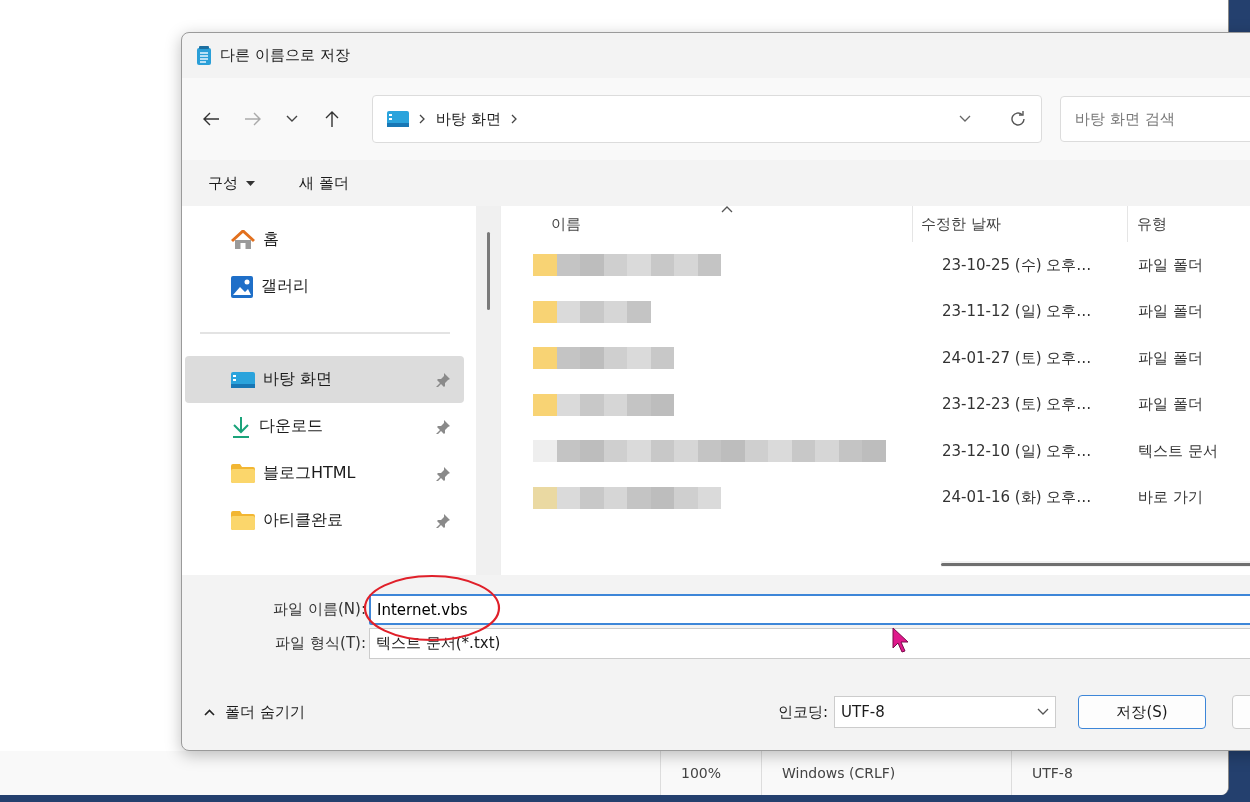  I want to click on search-field: 바탕 화면 검색, so click(1155, 119).